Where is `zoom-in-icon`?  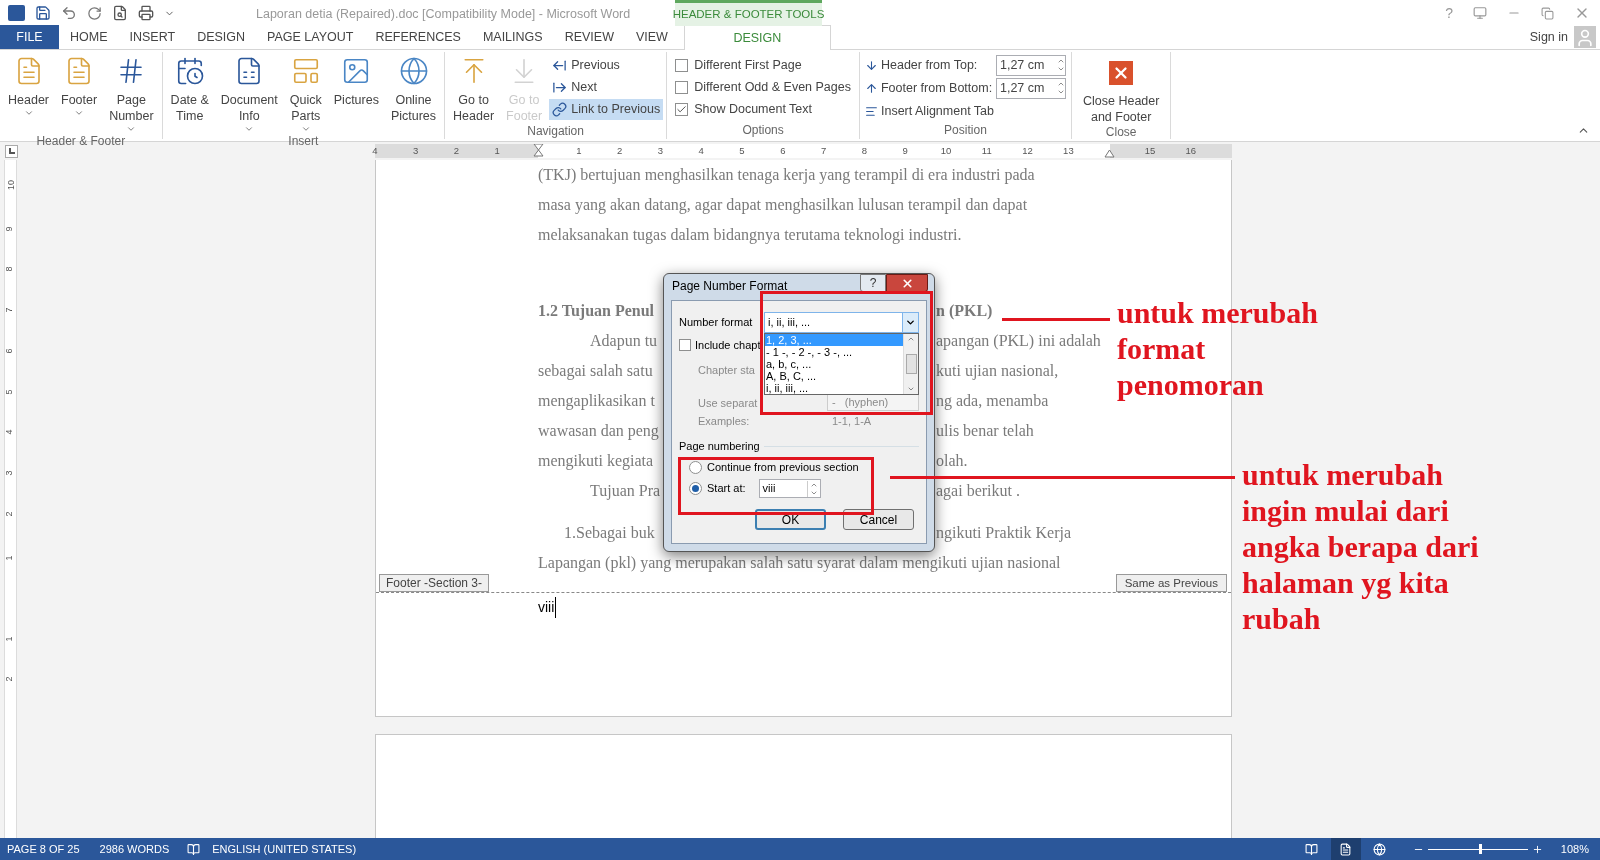 zoom-in-icon is located at coordinates (1537, 849).